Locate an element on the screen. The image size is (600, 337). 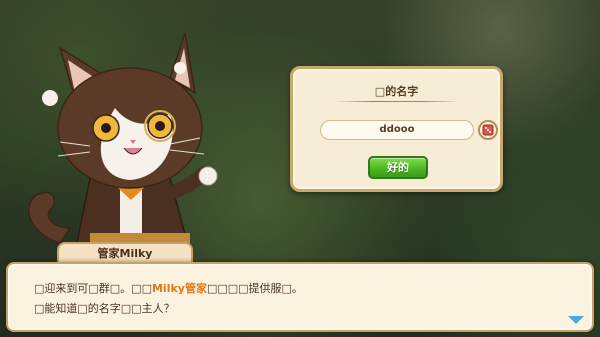
dialogue-highlight-name: Milky管家 is located at coordinates (179, 288).